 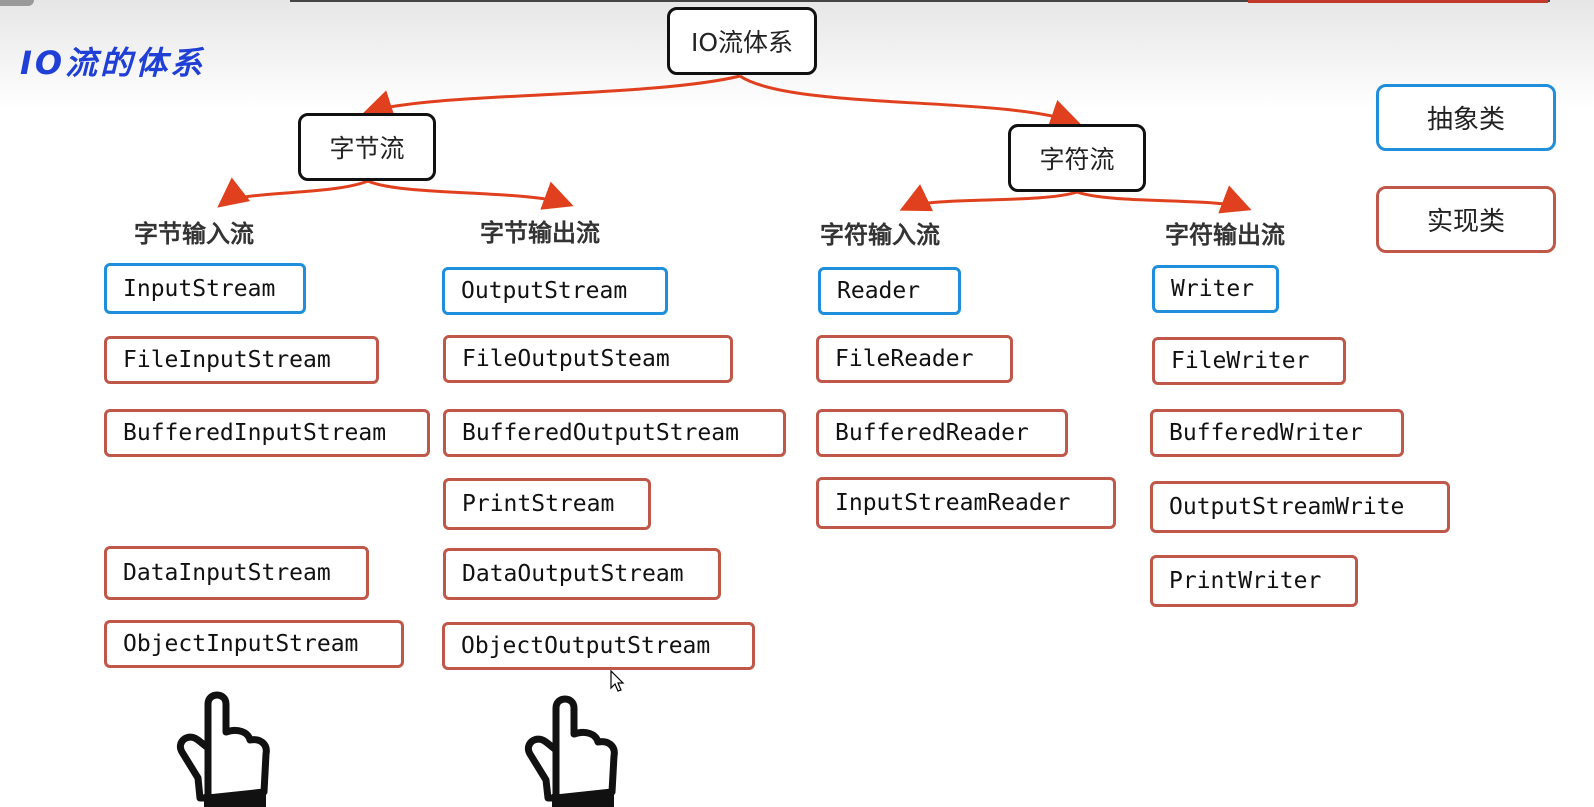 What do you see at coordinates (1300, 507) in the screenshot?
I see `class-box-impl: OutputStreamWrite` at bounding box center [1300, 507].